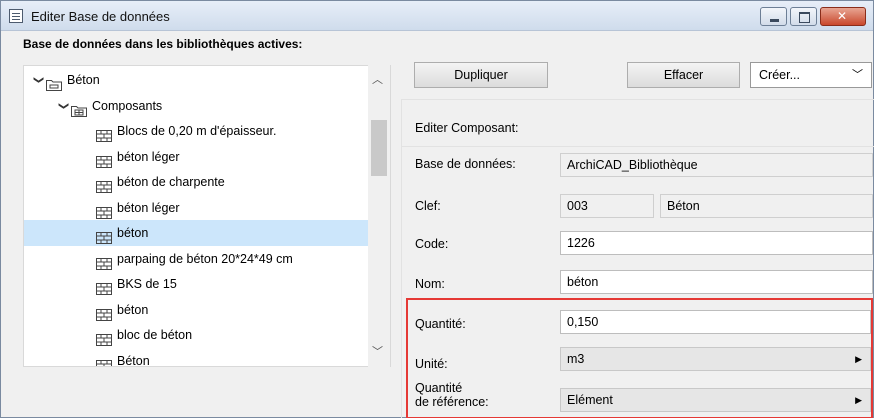  I want to click on chevron-down-icon: ﹀, so click(857, 75).